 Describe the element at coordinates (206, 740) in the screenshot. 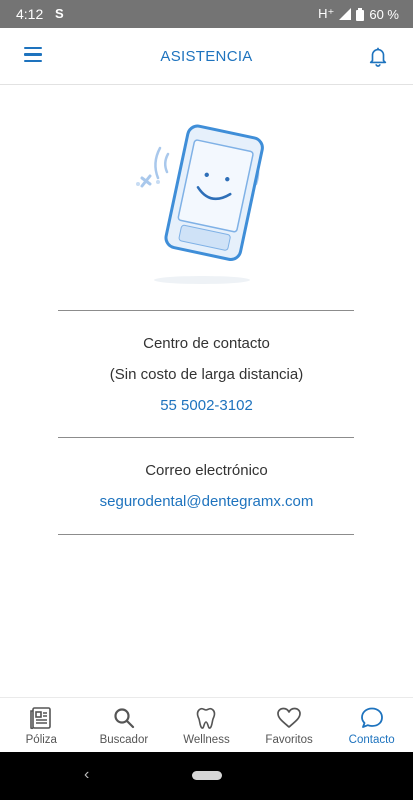

I see `nav-label-wellness: Wellness` at that location.